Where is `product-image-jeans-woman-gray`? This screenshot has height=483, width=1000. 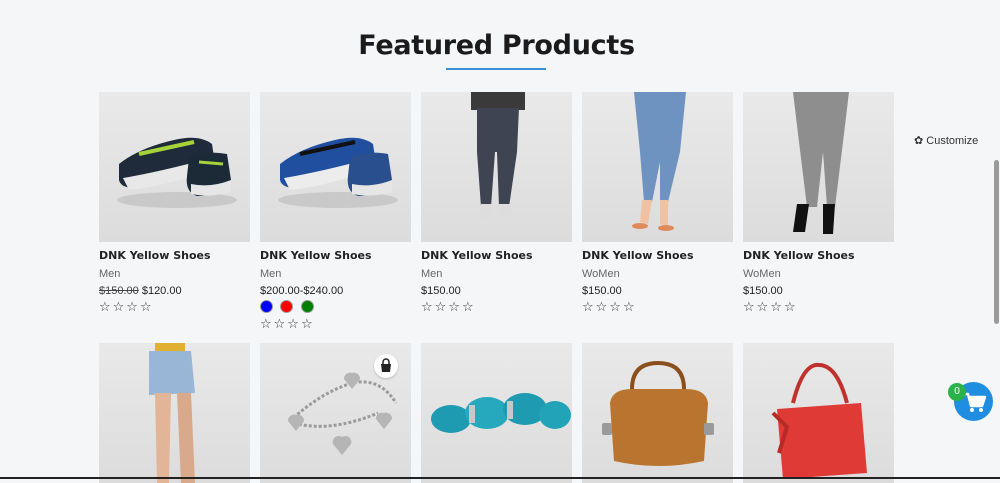
product-image-jeans-woman-gray is located at coordinates (818, 167).